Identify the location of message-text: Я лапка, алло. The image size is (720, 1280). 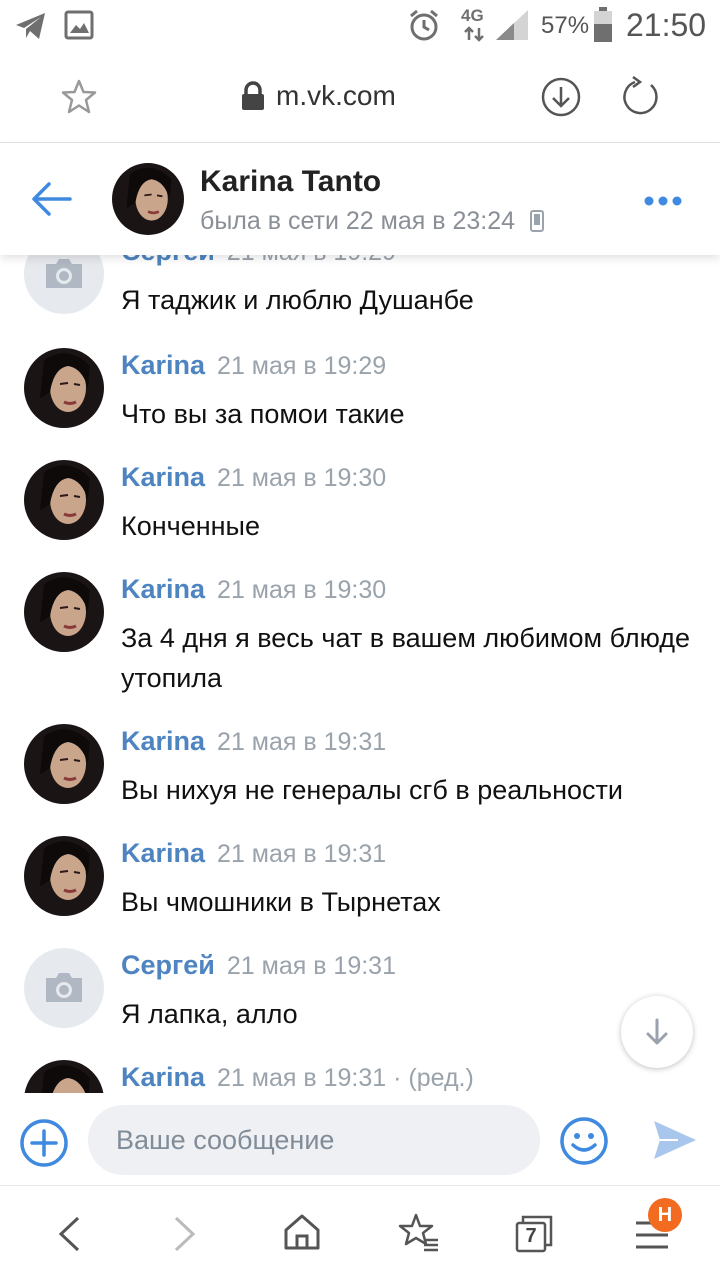
(209, 1014).